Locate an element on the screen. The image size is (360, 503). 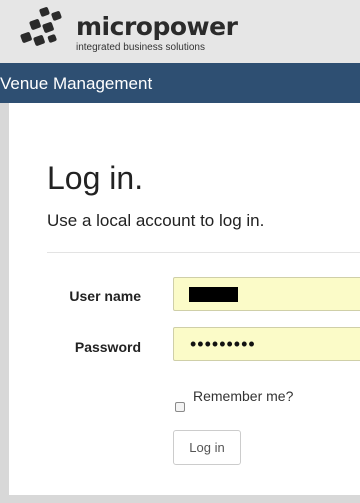
login-button: Log in is located at coordinates (207, 447).